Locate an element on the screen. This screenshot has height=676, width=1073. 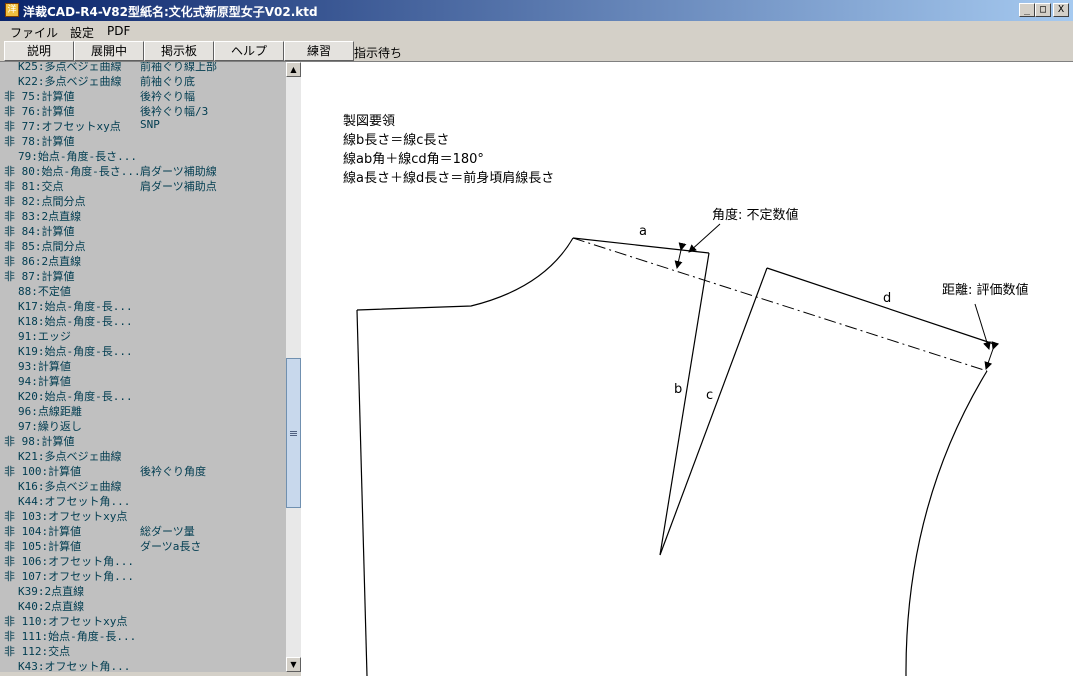
tree-row: 非 98:計算値 is located at coordinates (143, 440).